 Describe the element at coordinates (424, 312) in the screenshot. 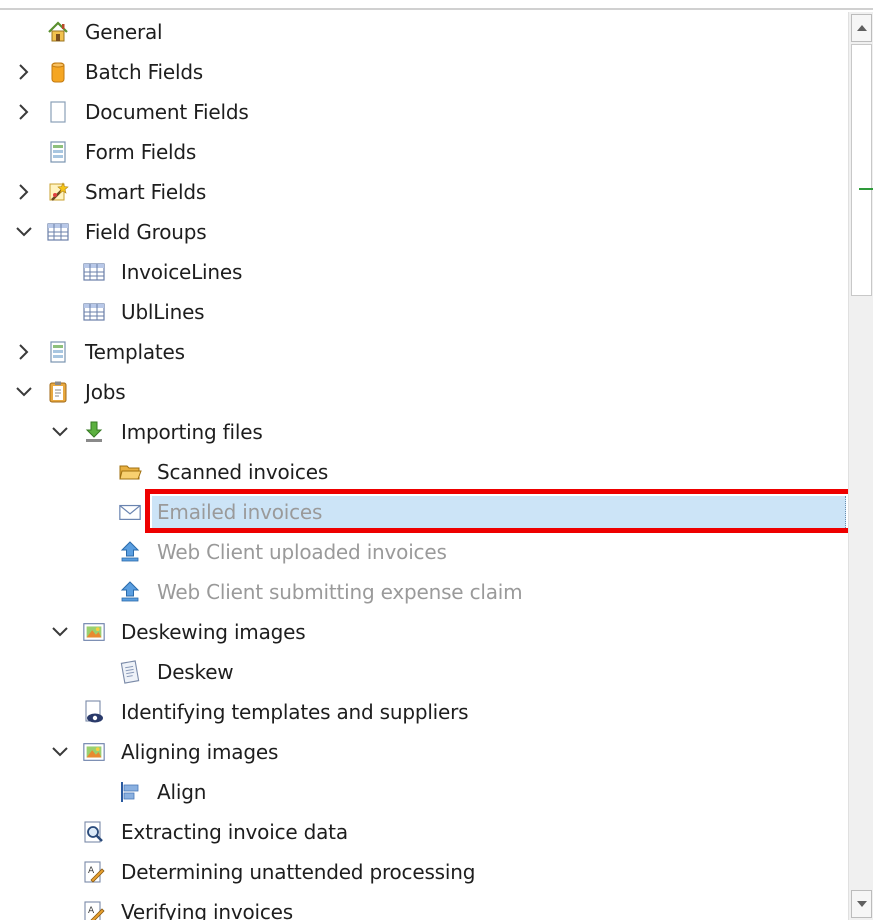

I see `tree-item-ubllines: UblLines` at that location.